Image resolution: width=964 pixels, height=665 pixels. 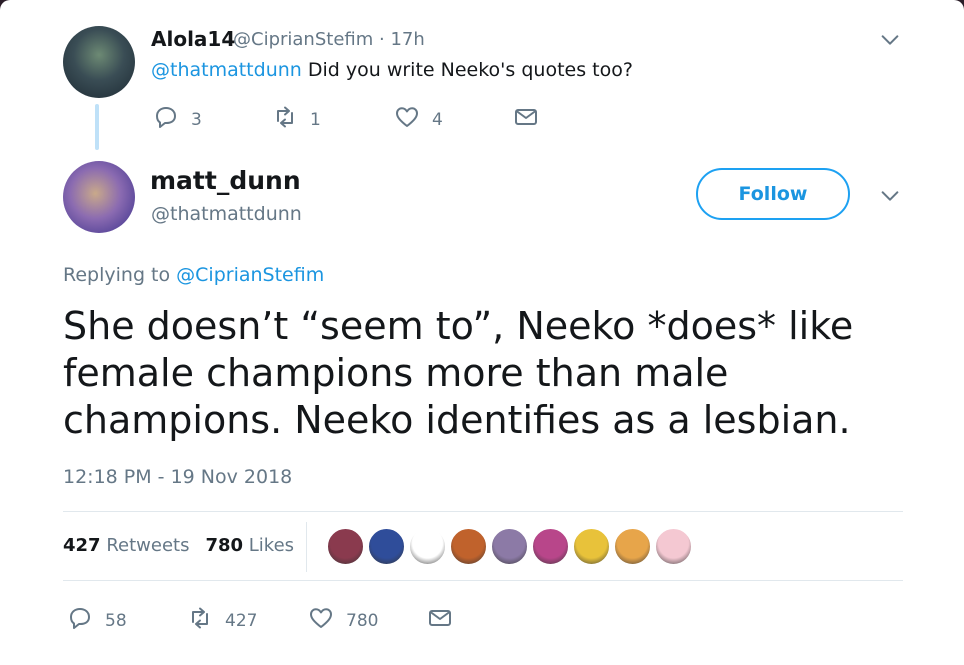 I want to click on thread-connector, so click(x=97, y=127).